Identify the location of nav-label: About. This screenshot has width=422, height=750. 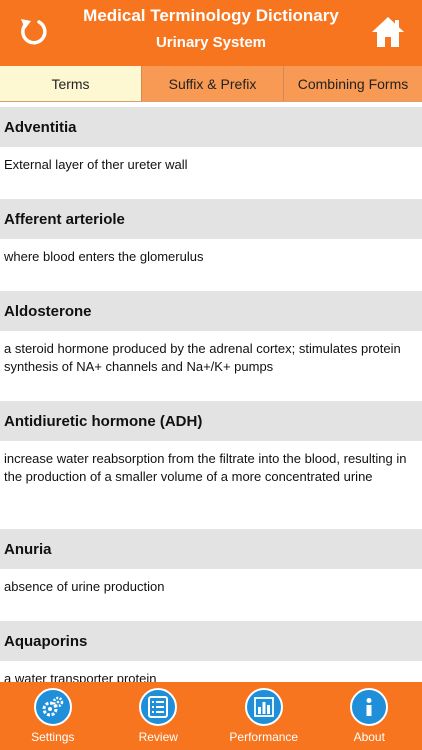
(369, 737).